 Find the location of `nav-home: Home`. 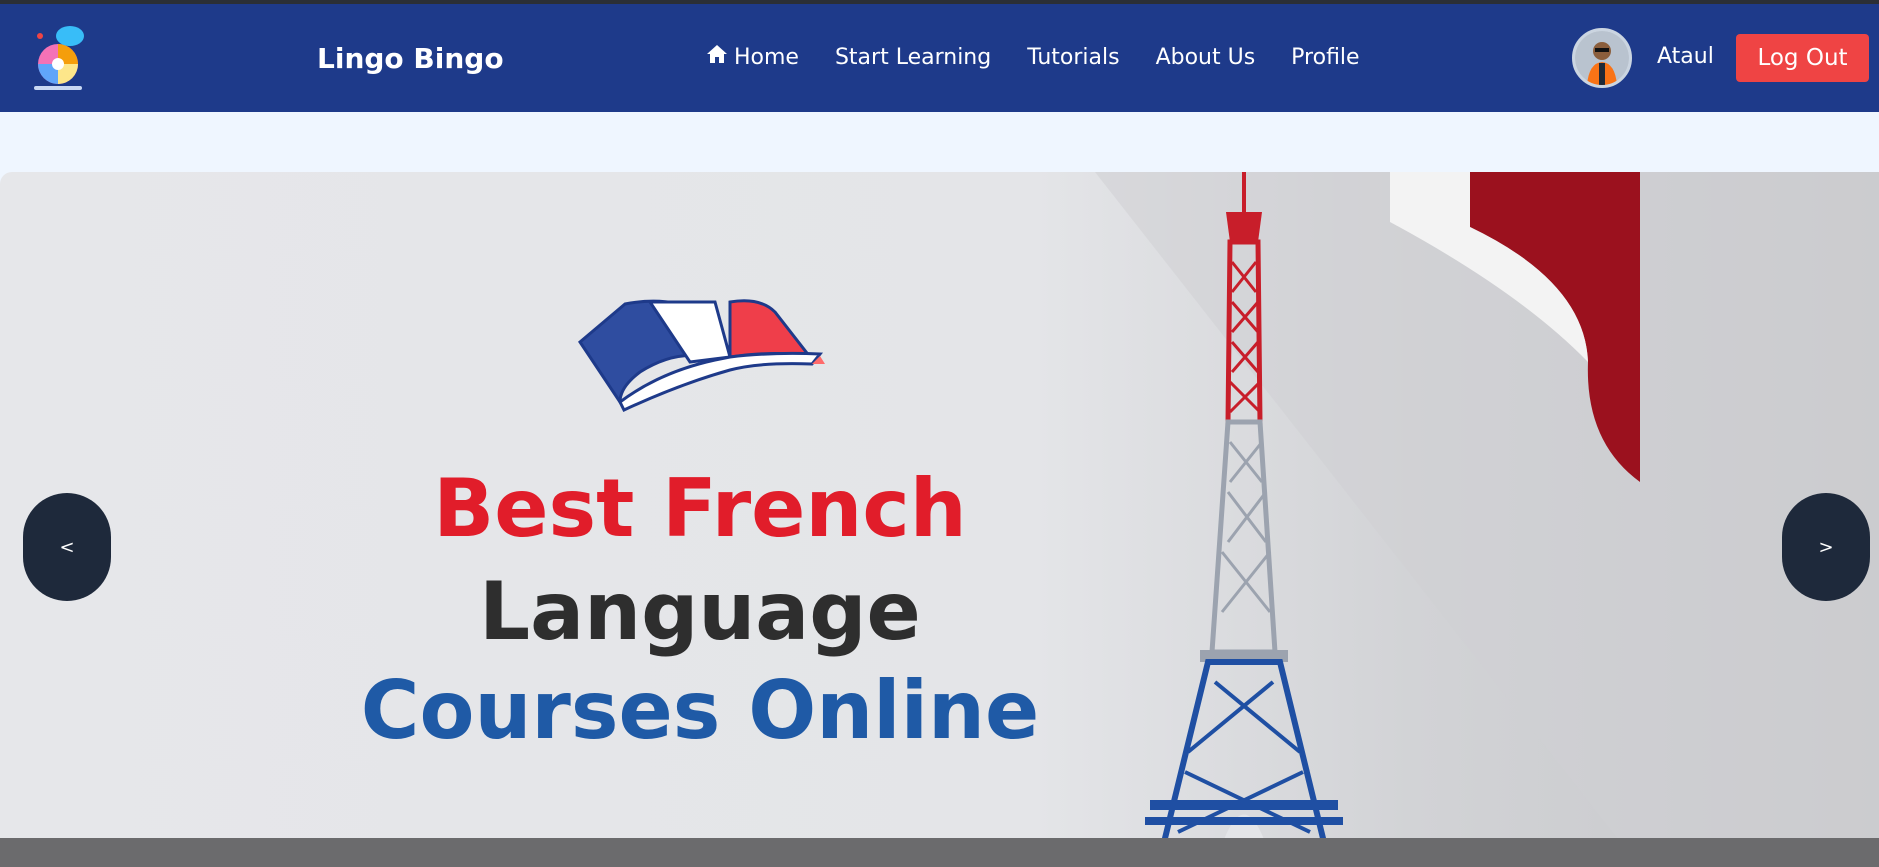

nav-home: Home is located at coordinates (752, 57).